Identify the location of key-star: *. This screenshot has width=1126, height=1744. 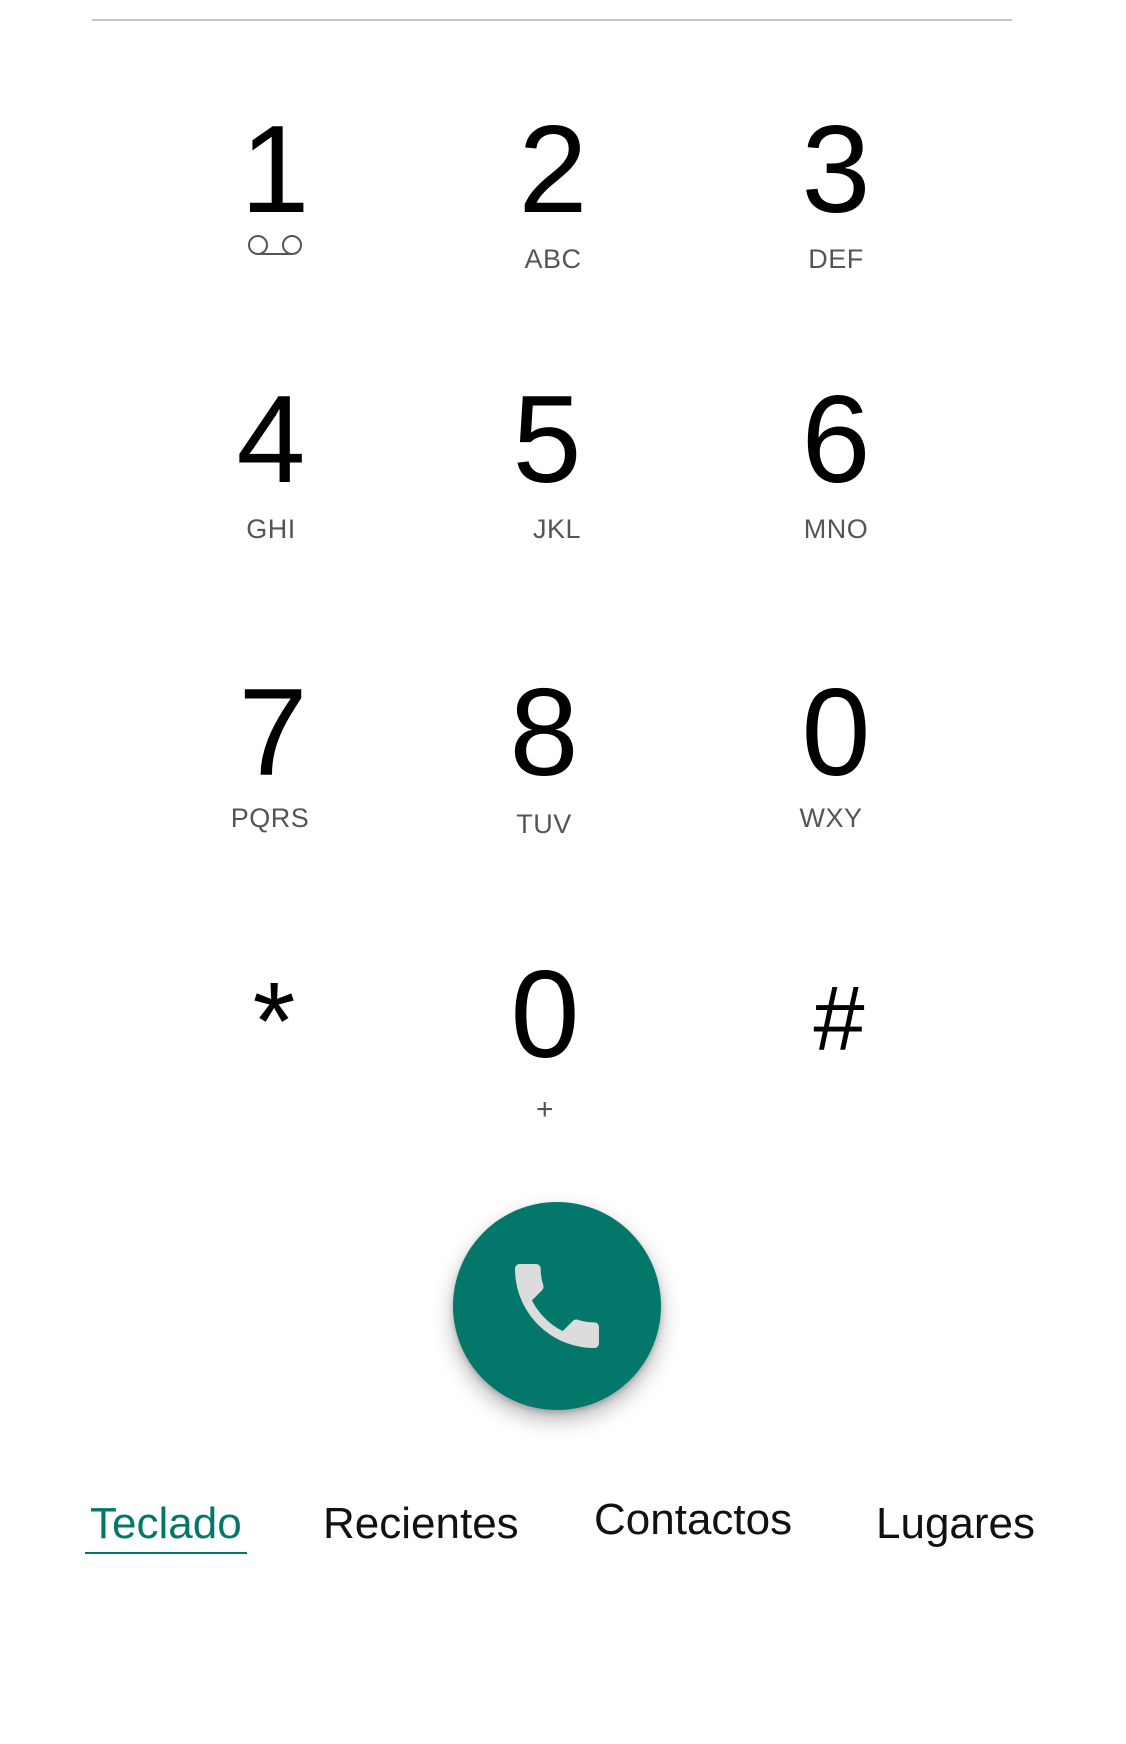
(274, 1045).